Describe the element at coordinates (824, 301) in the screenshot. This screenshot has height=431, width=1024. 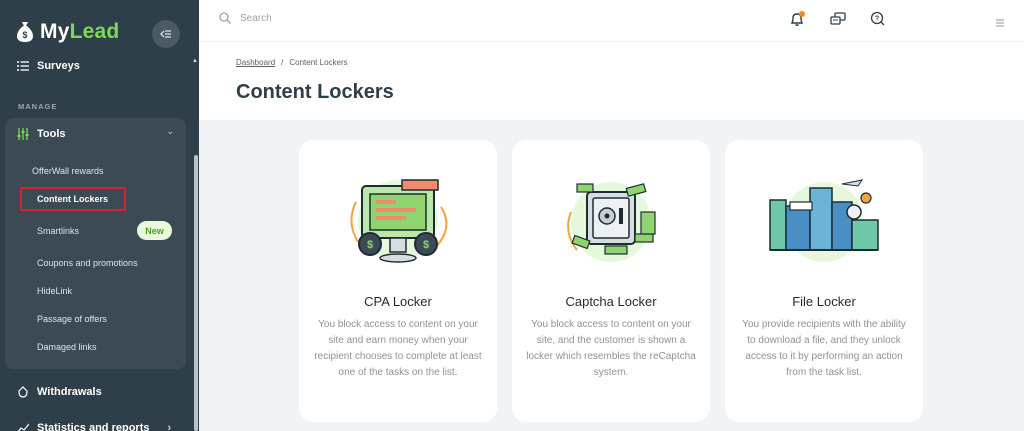
I see `card-title: File Locker` at that location.